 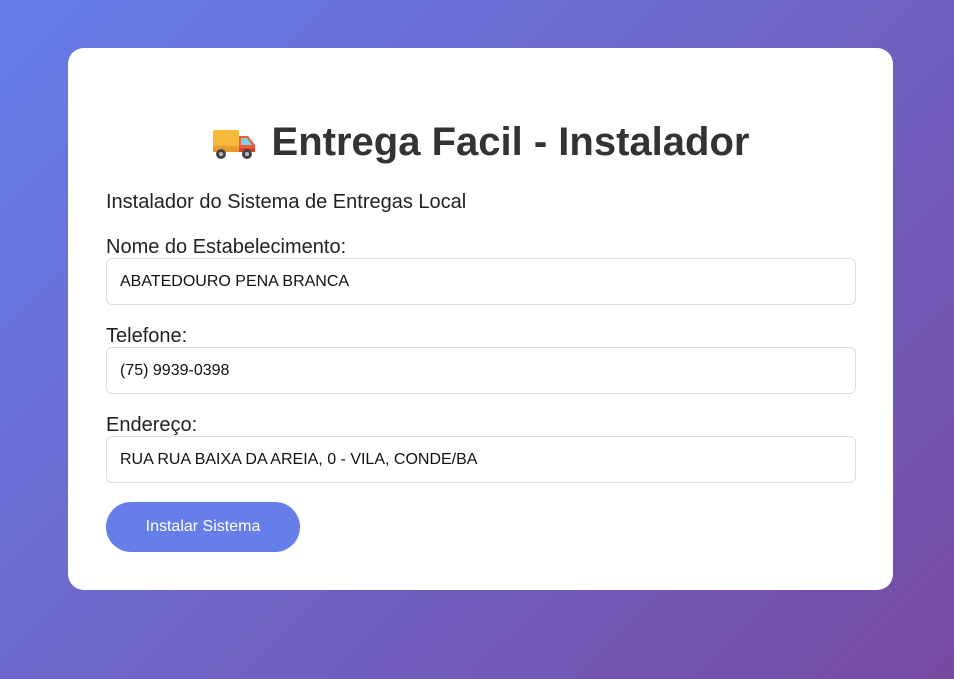 I want to click on title-text: Entrega Facil - Instalador, so click(x=510, y=142).